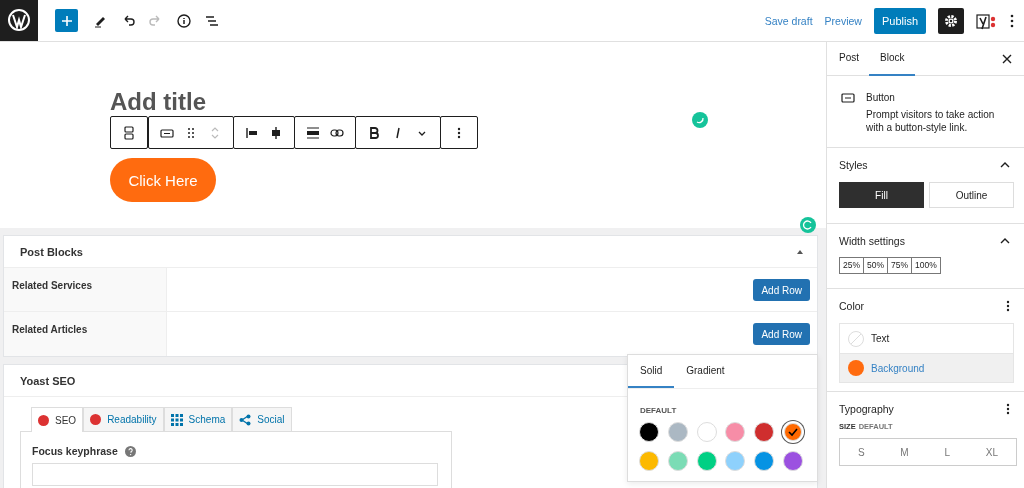 The height and width of the screenshot is (488, 1024). What do you see at coordinates (158, 102) in the screenshot?
I see `title-field: Add title` at bounding box center [158, 102].